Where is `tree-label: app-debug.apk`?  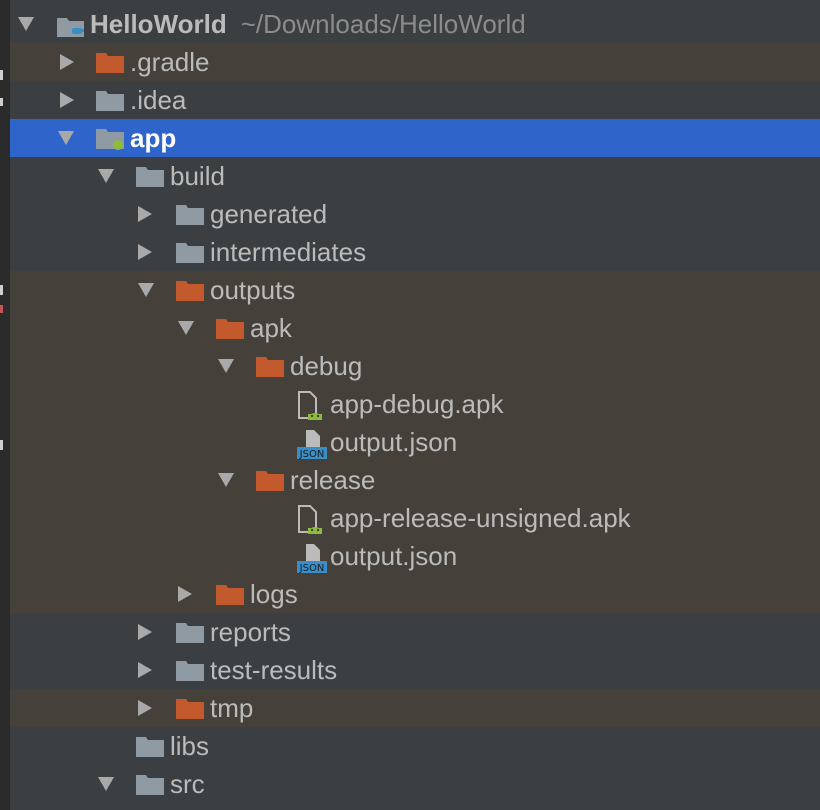 tree-label: app-debug.apk is located at coordinates (417, 404).